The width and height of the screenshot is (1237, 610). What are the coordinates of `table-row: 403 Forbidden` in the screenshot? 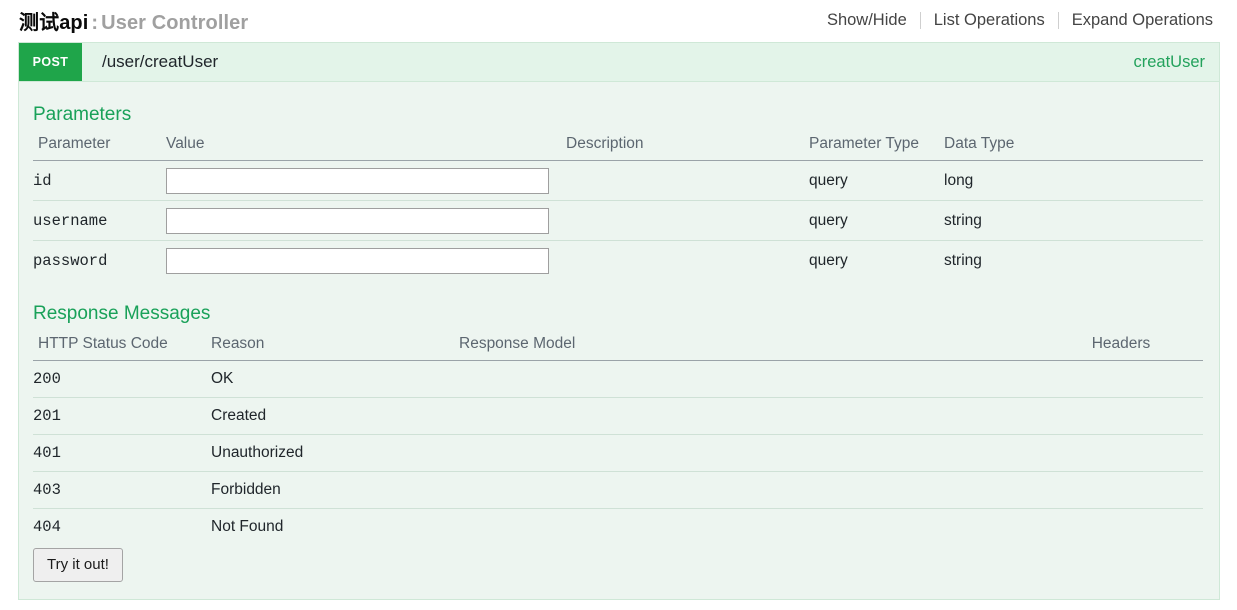 It's located at (618, 490).